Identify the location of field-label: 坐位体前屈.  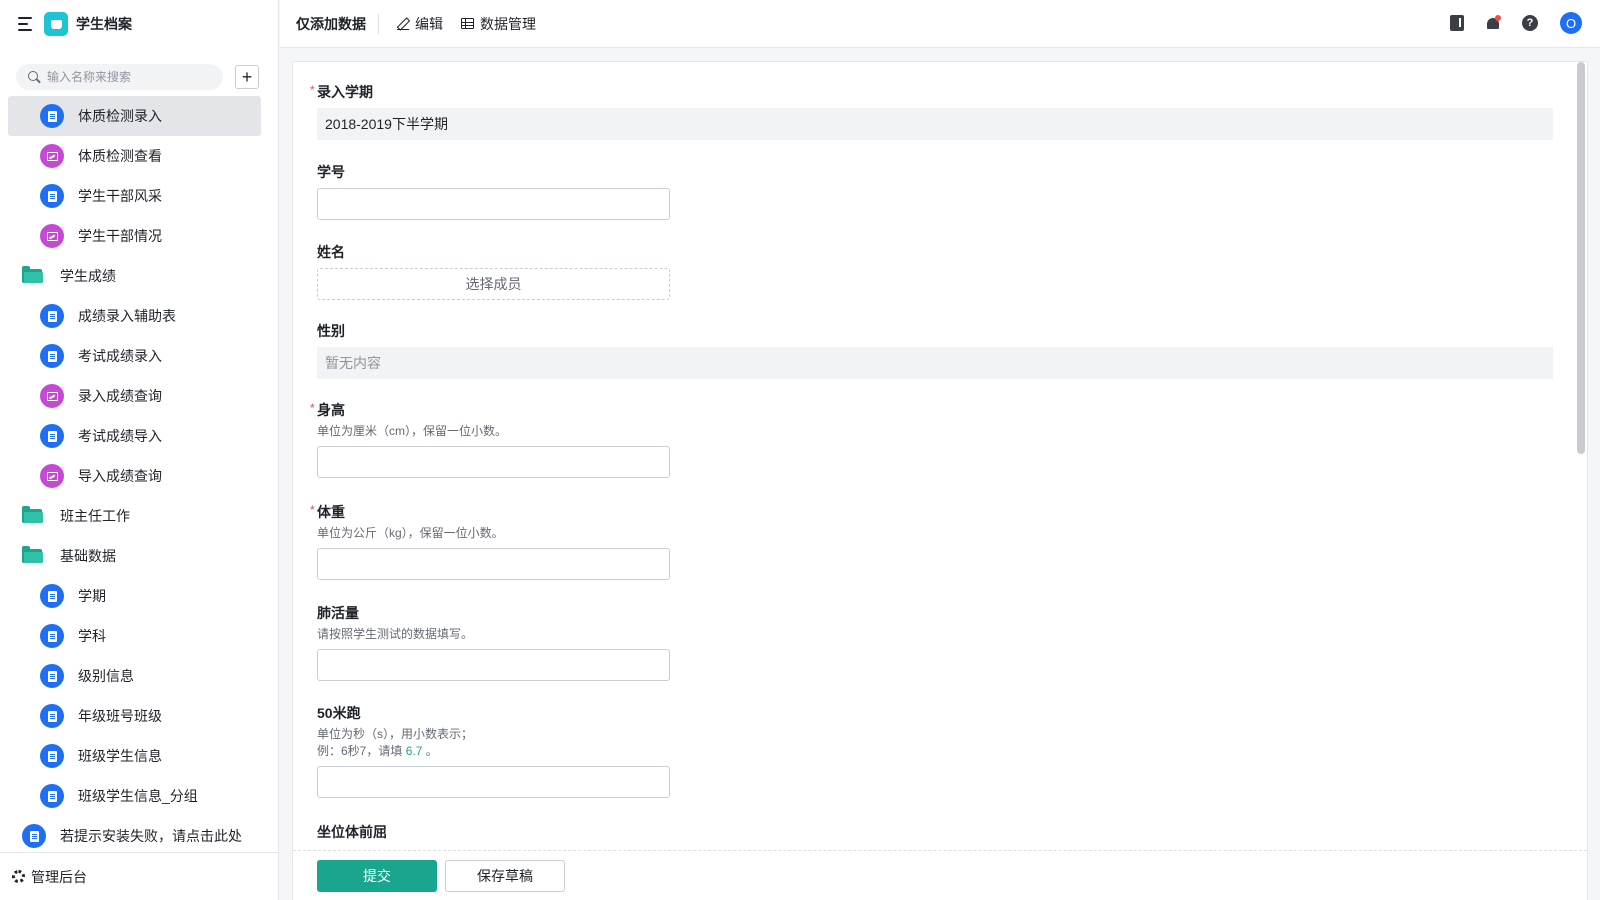
(352, 832).